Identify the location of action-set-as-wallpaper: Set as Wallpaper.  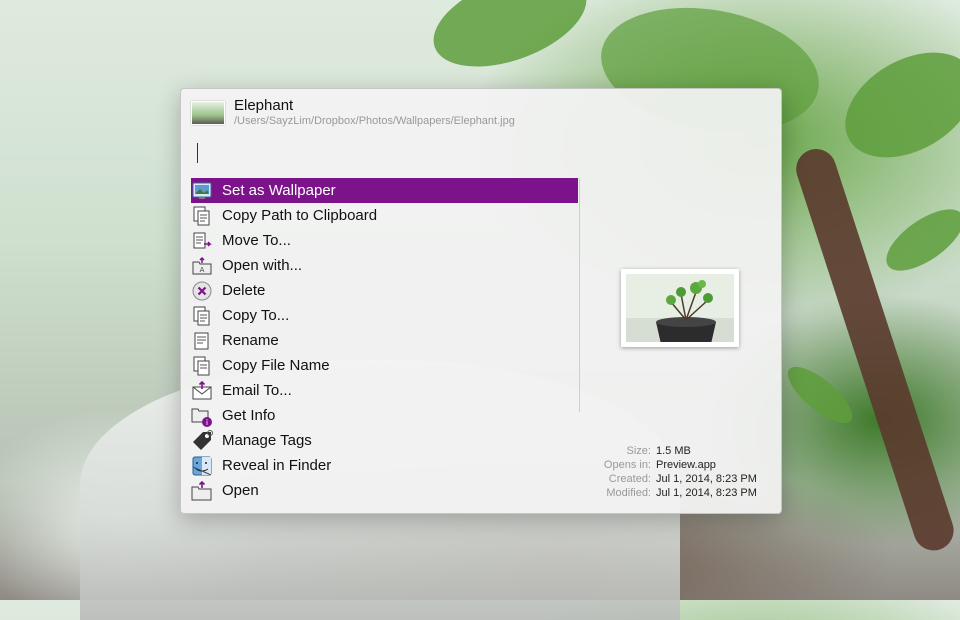
(384, 190).